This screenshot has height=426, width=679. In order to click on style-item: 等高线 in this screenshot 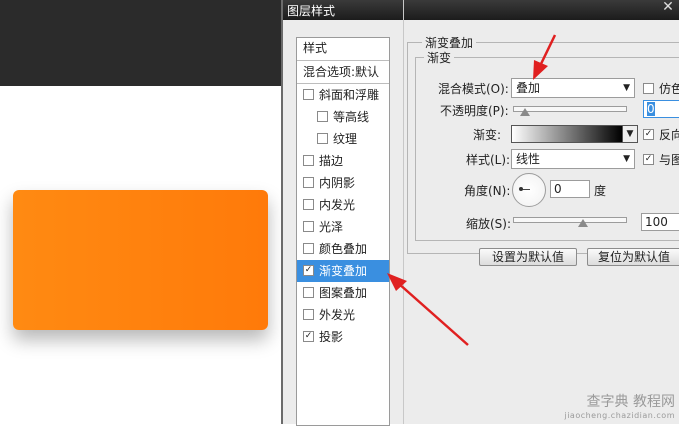, I will do `click(343, 117)`.